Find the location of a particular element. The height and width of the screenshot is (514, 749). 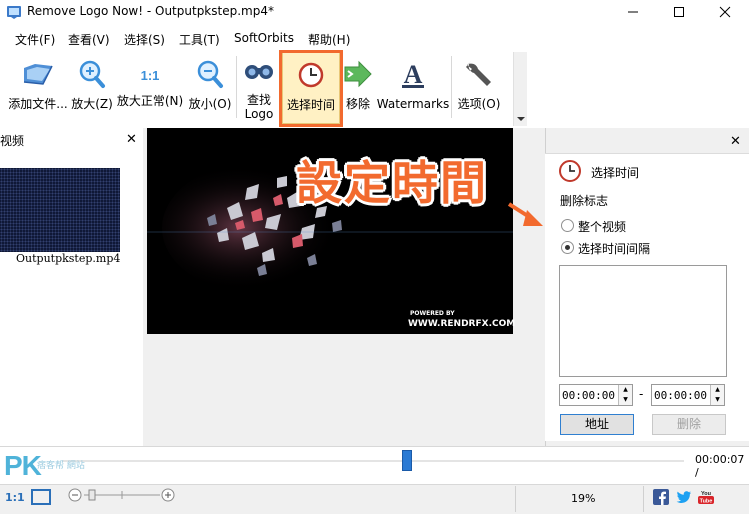

timeline-handle is located at coordinates (407, 460).